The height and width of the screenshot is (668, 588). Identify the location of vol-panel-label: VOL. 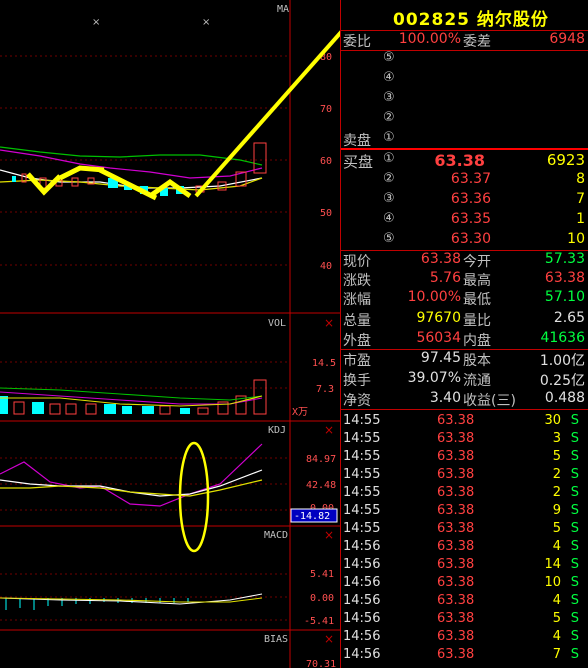
(277, 323).